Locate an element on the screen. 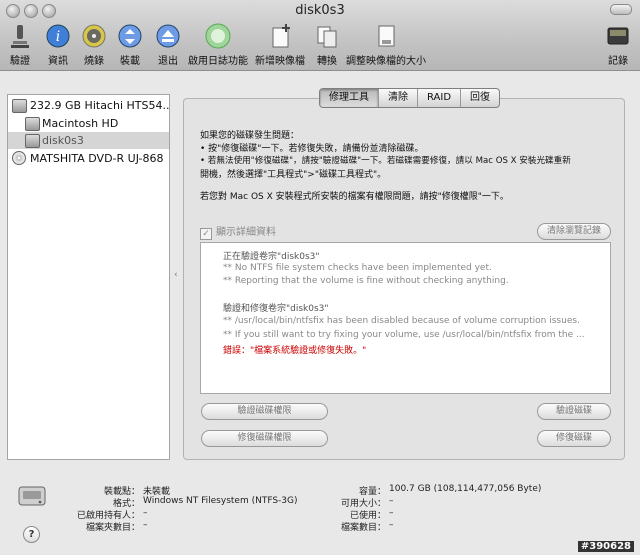 Image resolution: width=640 pixels, height=555 pixels. info-toolbar-button: i 資訊 is located at coordinates (58, 45).